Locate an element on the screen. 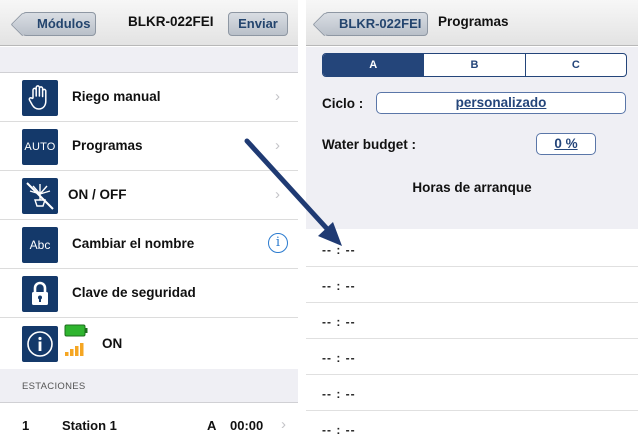  abc-icon-text: Abc is located at coordinates (40, 245).